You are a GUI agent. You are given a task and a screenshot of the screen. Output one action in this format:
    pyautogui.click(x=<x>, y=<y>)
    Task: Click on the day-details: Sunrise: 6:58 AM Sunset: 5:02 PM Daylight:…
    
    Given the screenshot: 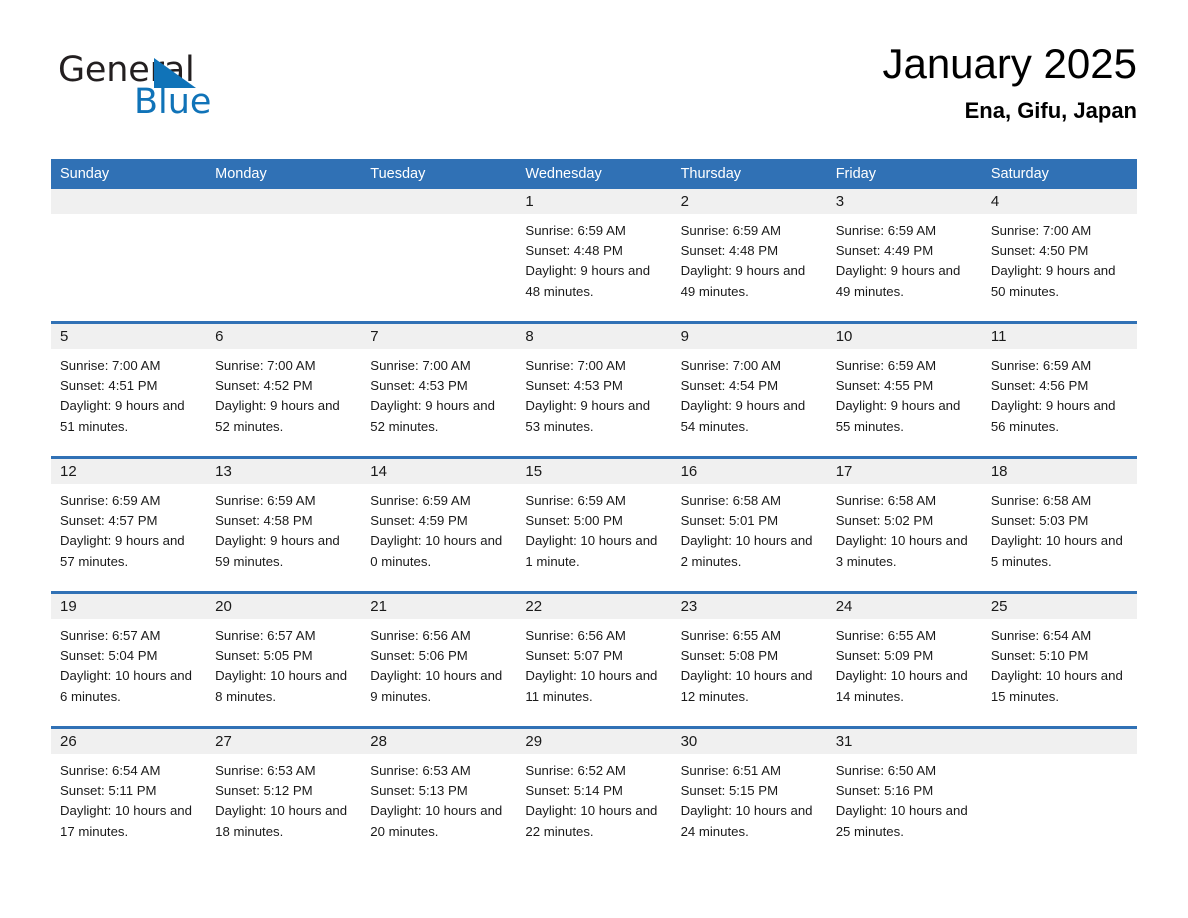 What is the action you would take?
    pyautogui.click(x=904, y=528)
    